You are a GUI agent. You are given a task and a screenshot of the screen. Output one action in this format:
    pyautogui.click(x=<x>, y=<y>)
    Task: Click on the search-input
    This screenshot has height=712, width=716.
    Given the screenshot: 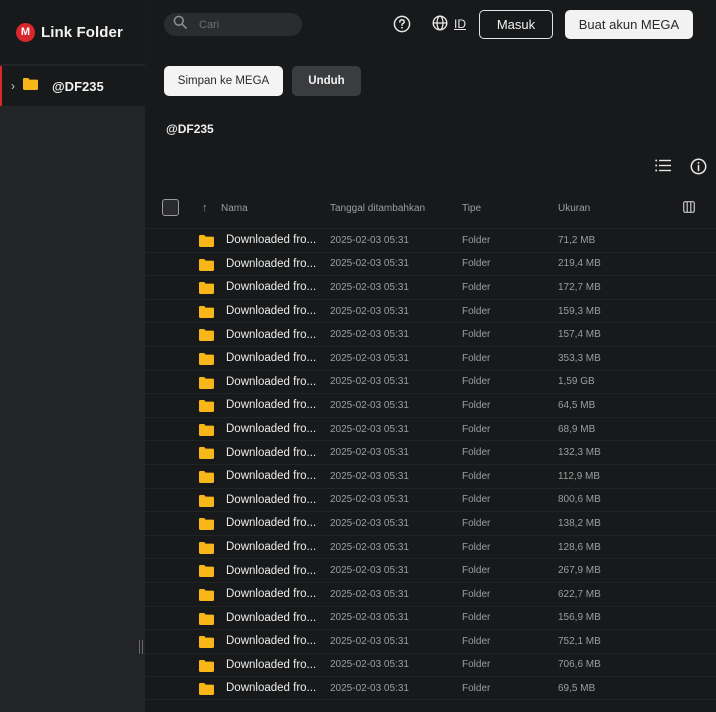 What is the action you would take?
    pyautogui.click(x=244, y=24)
    